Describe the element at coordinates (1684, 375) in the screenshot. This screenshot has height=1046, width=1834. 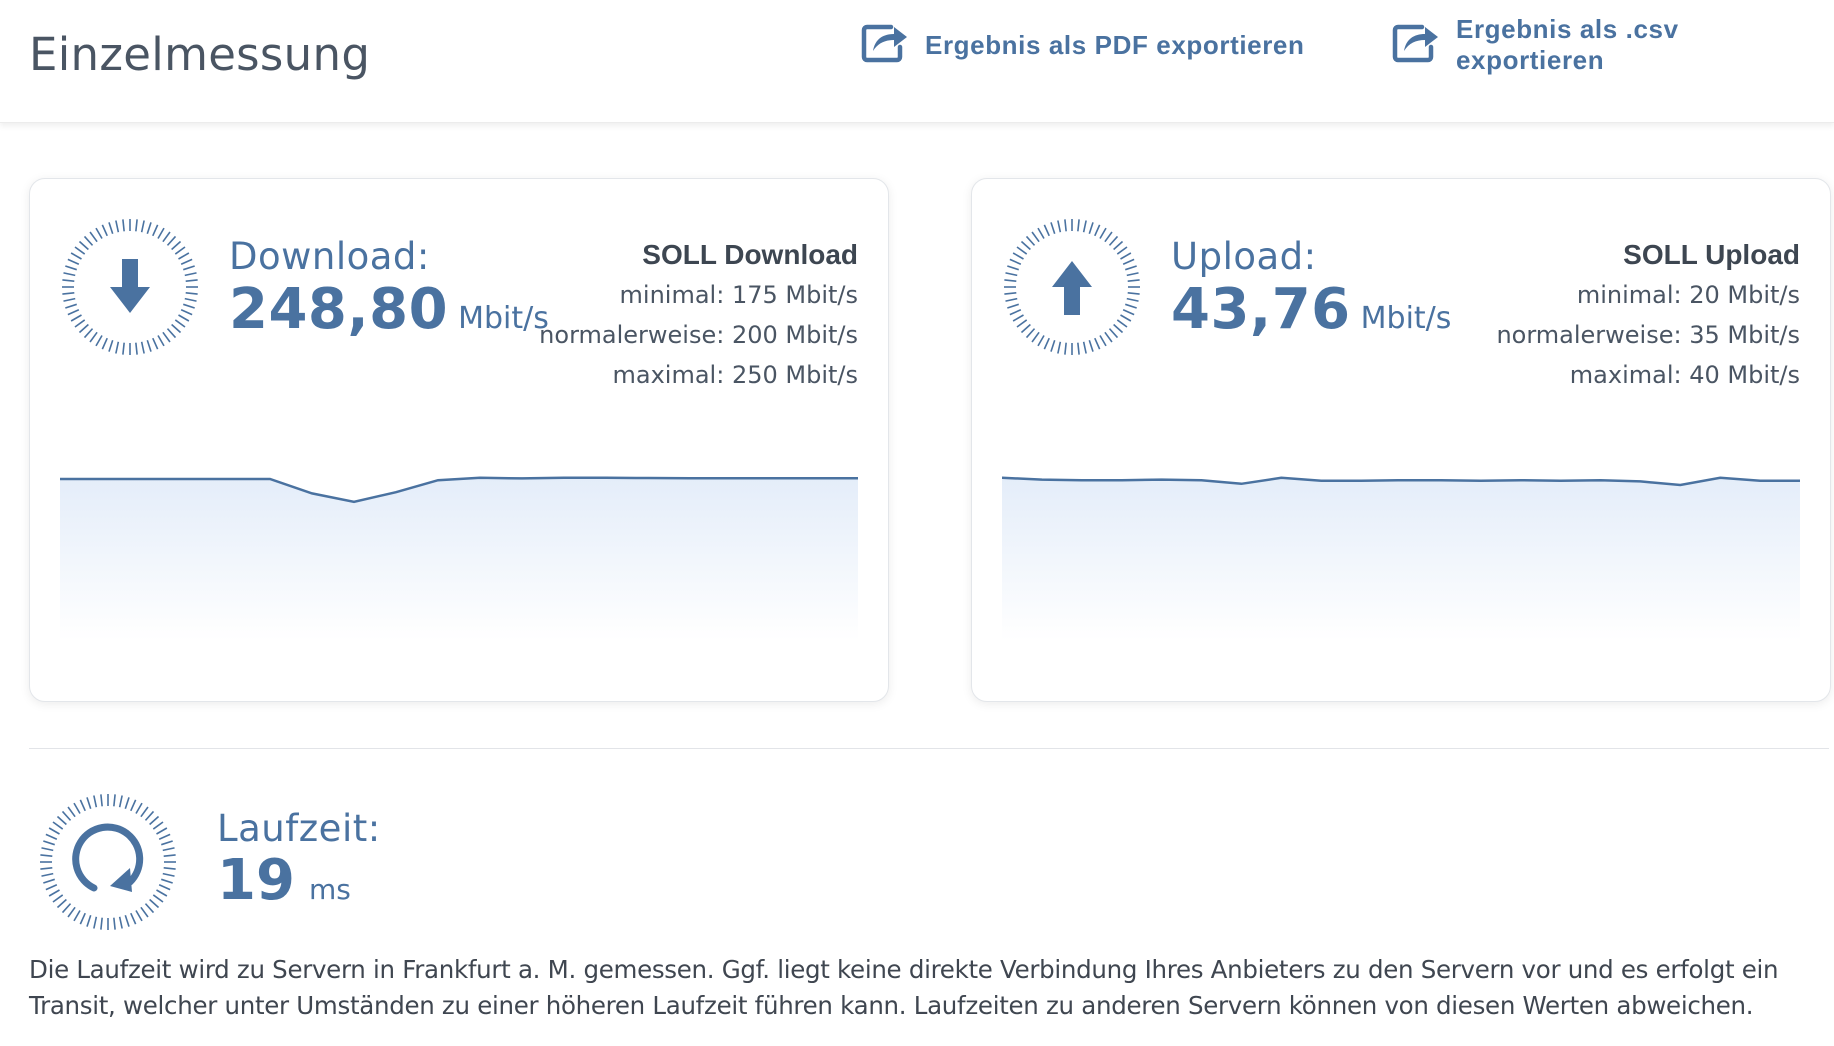
I see `soll-upload-max: maximal: 40 Mbit/s` at that location.